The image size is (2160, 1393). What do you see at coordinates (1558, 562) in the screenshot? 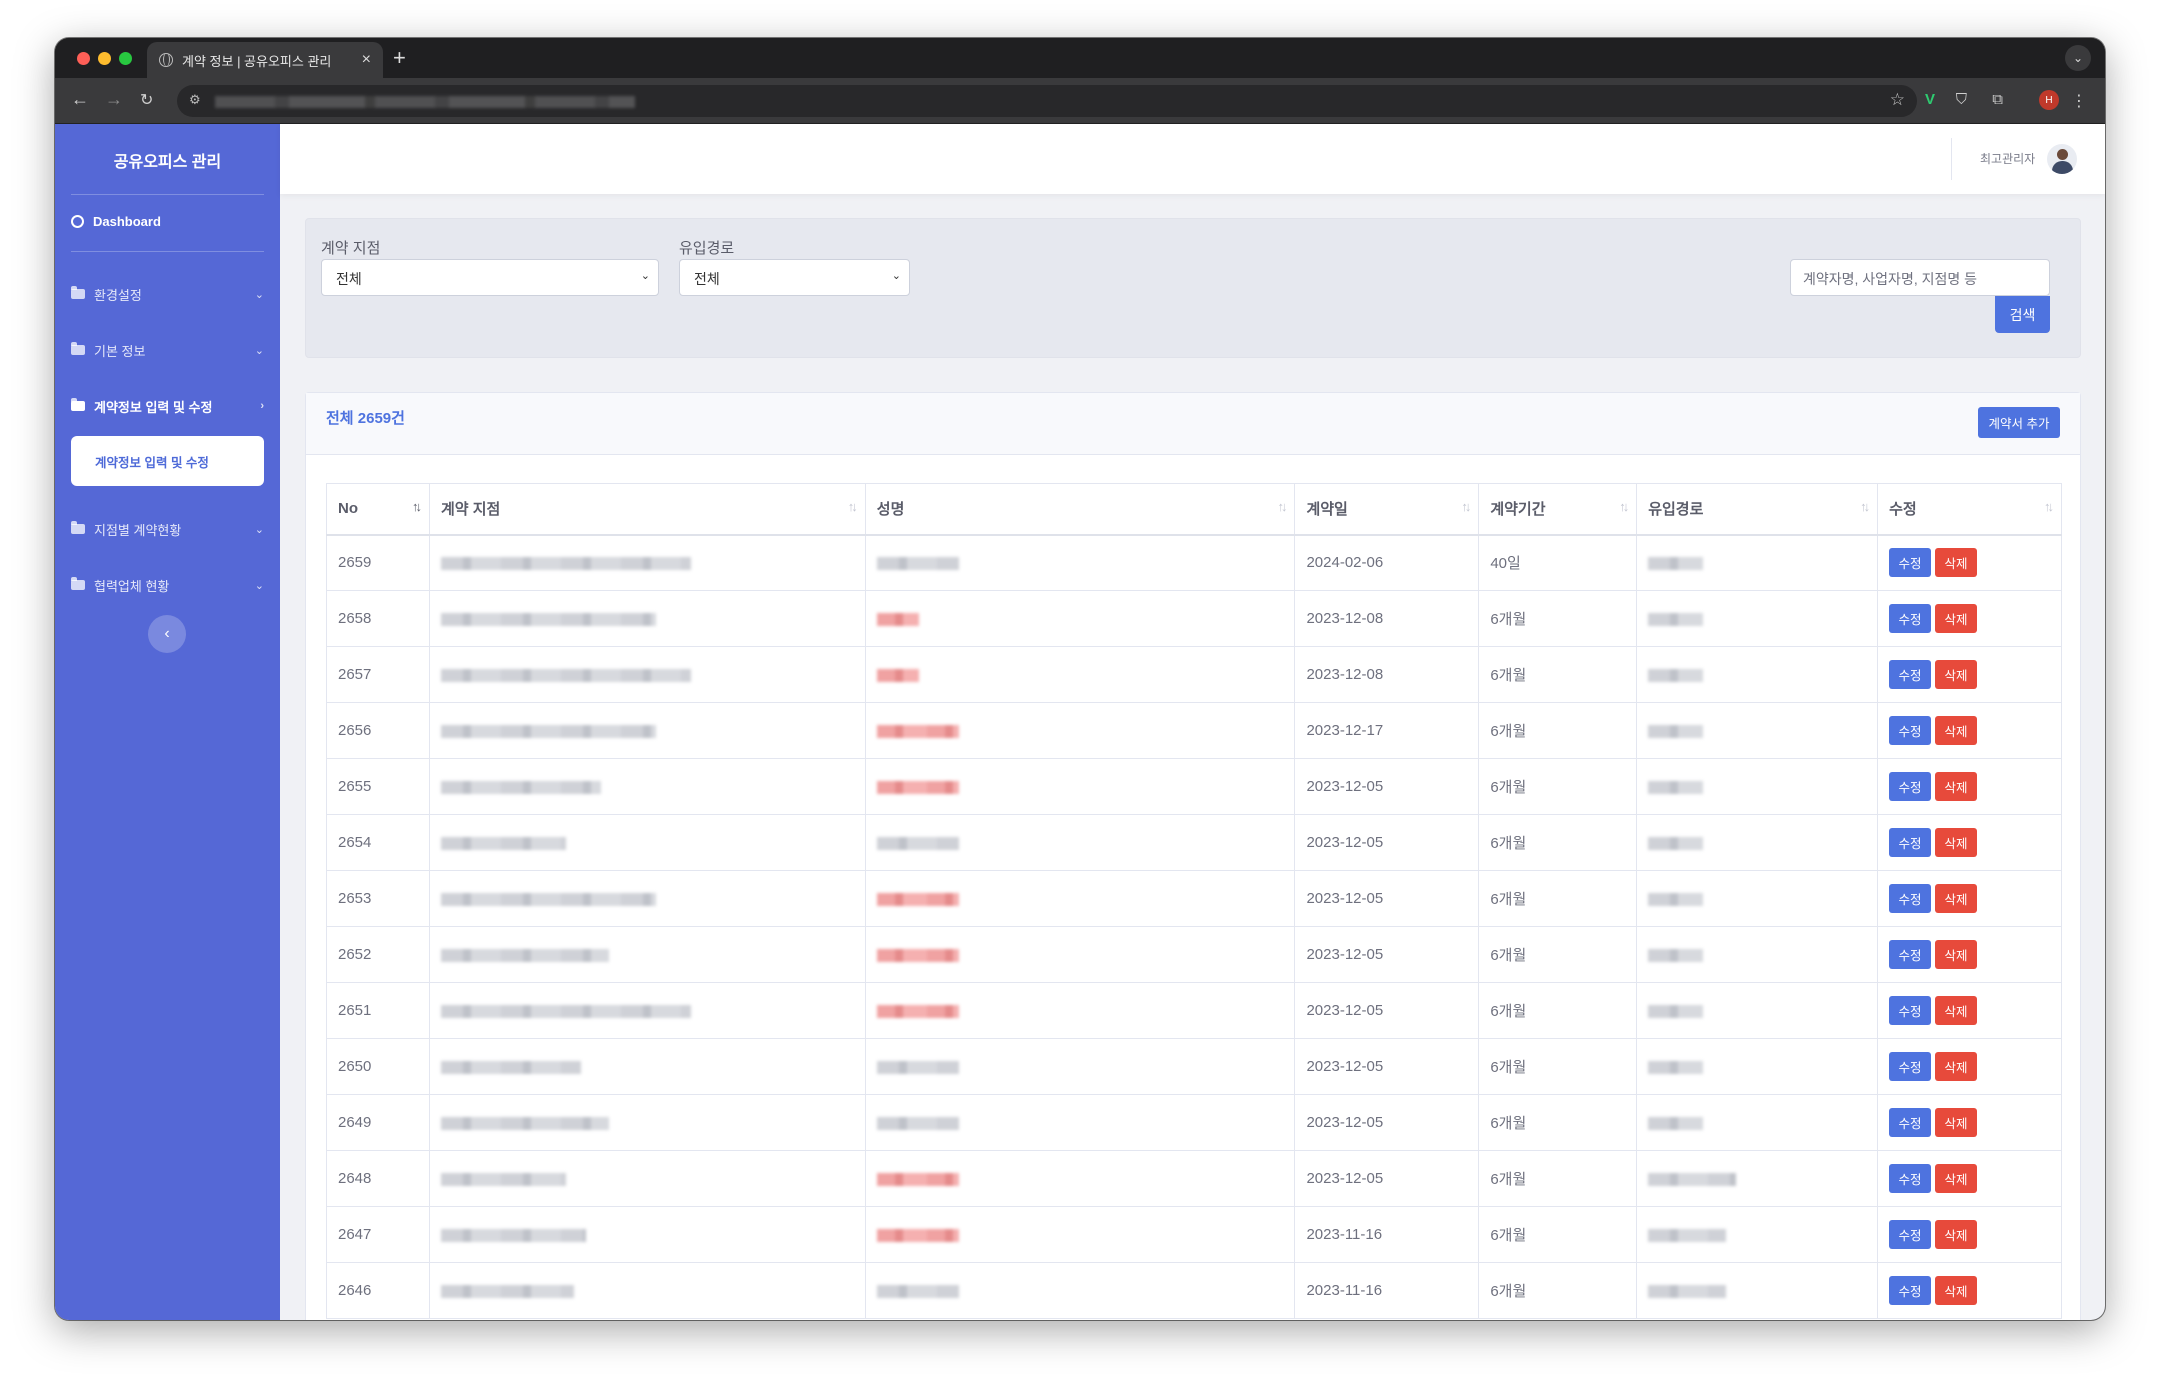
I see `cell-period: 40일` at bounding box center [1558, 562].